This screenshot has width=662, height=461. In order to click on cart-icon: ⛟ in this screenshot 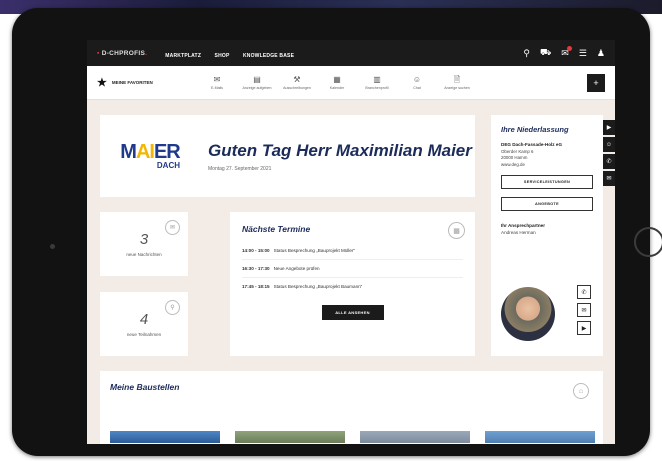, I will do `click(545, 53)`.